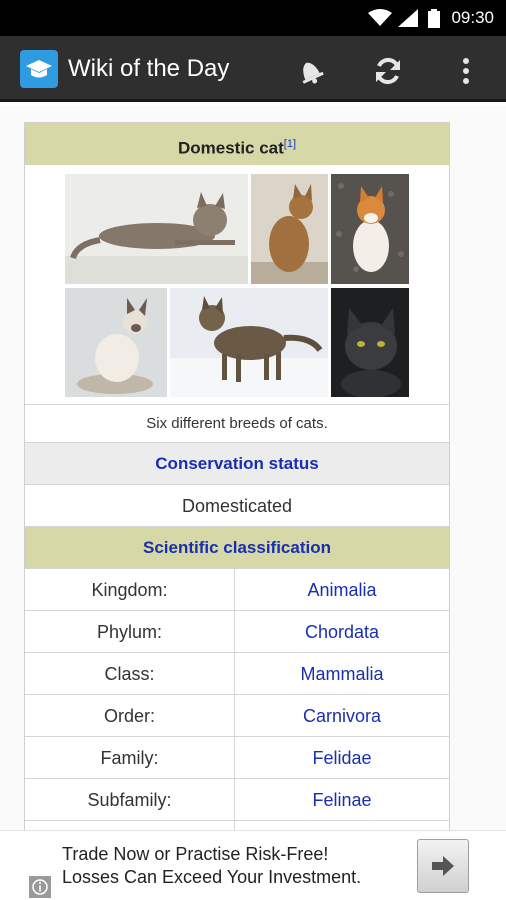 This screenshot has height=900, width=506. I want to click on wifi-icon, so click(380, 17).